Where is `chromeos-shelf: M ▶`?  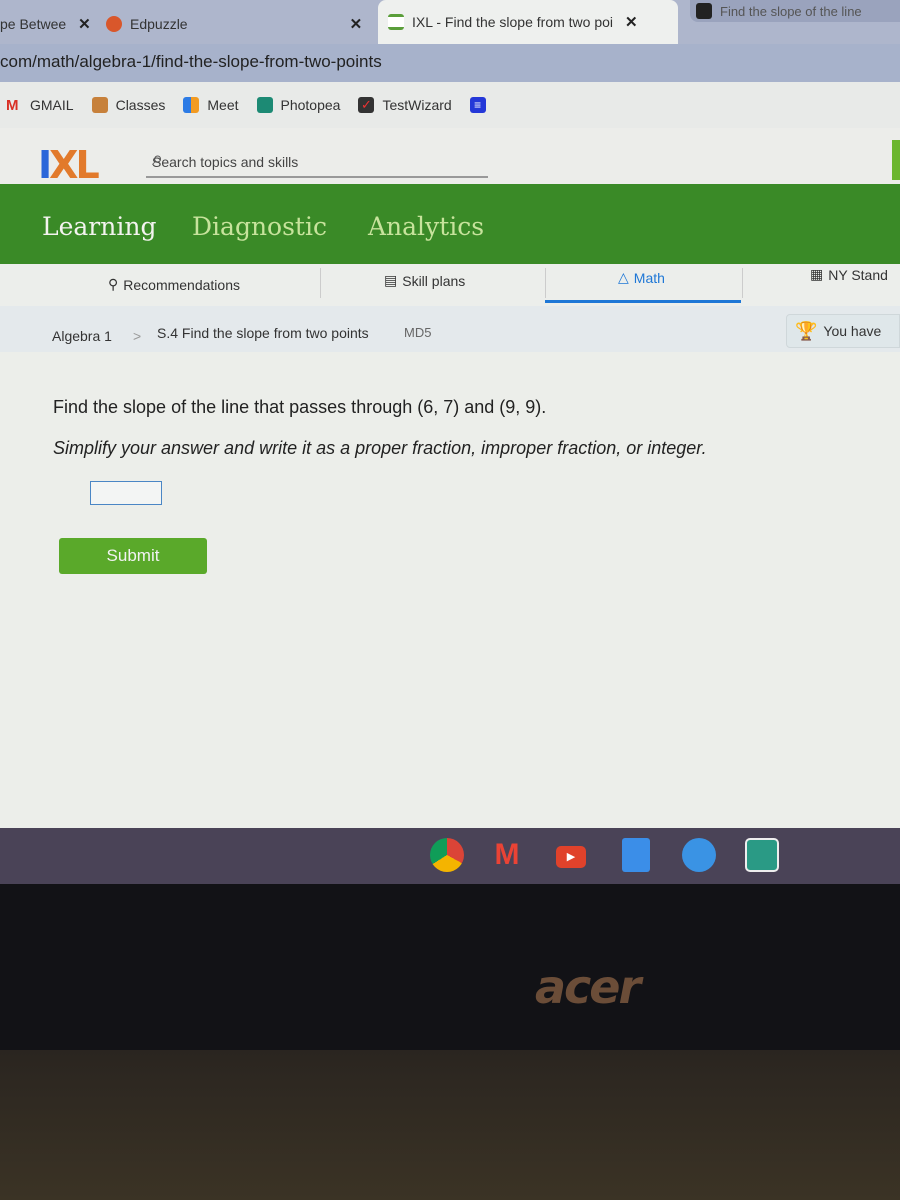 chromeos-shelf: M ▶ is located at coordinates (450, 856).